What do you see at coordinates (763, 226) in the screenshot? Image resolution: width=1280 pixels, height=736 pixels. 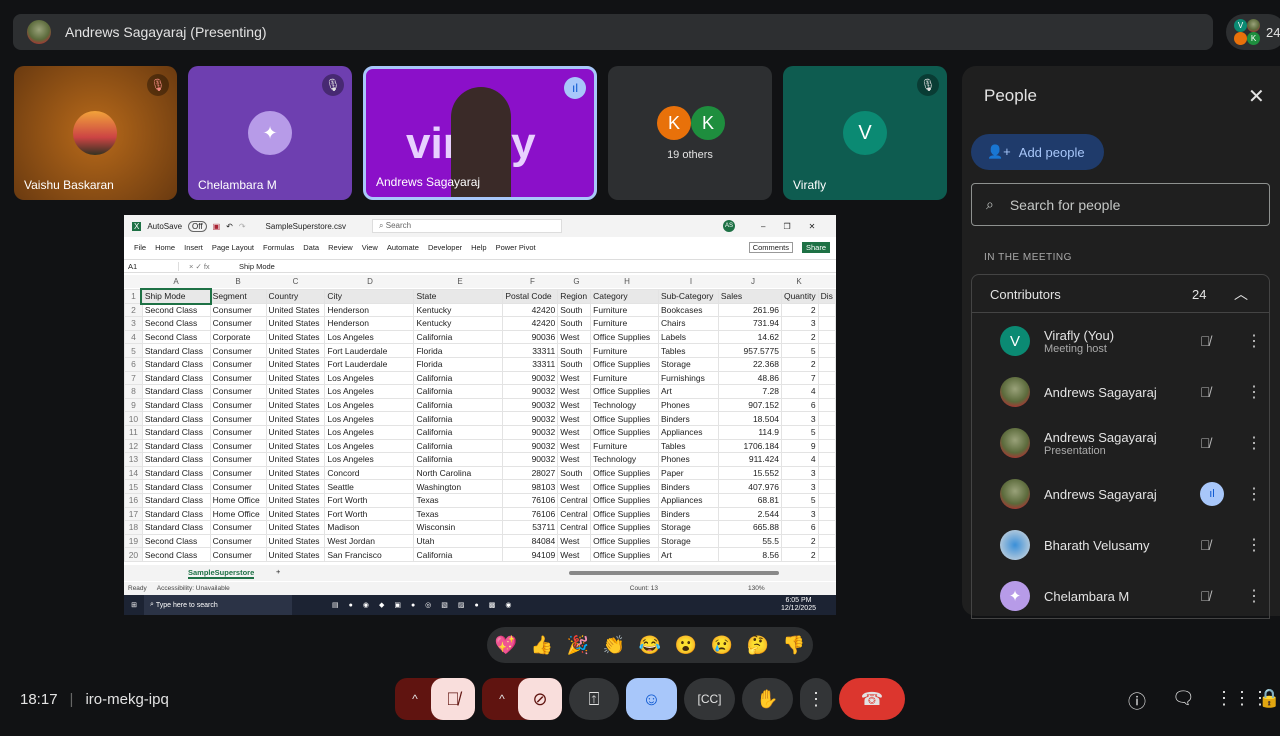 I see `minimize-icon: –` at bounding box center [763, 226].